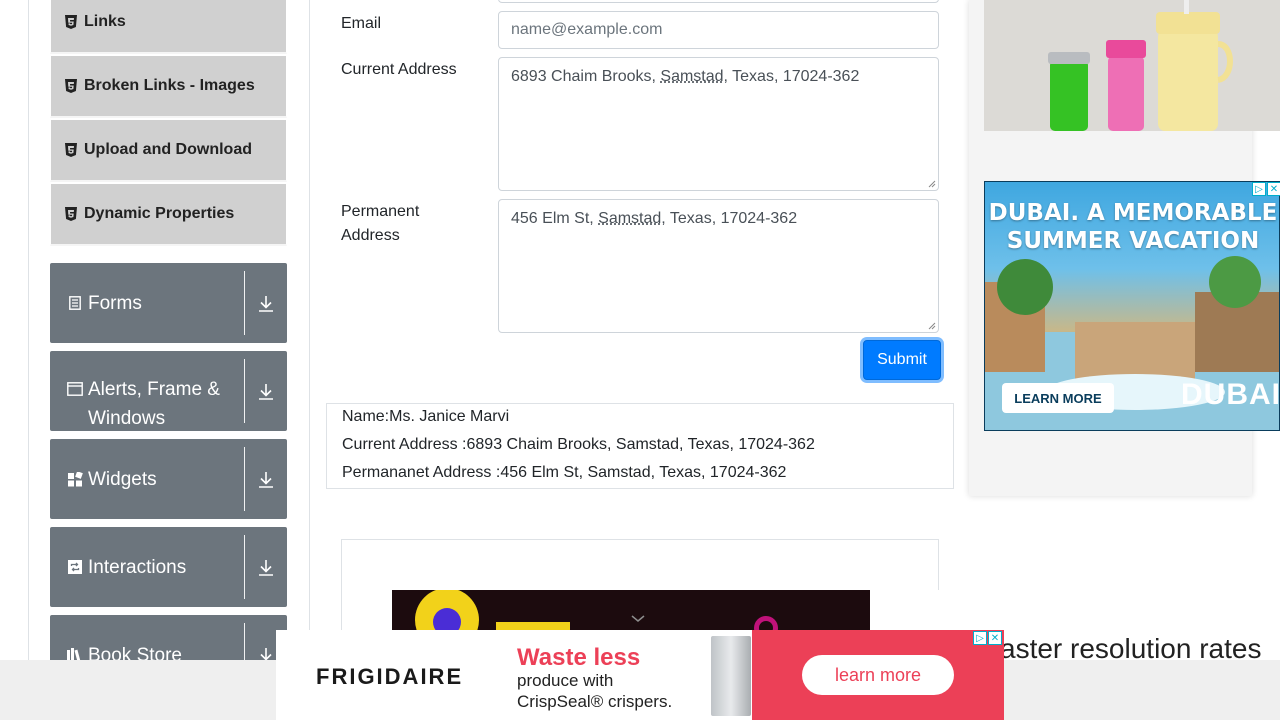 The width and height of the screenshot is (1280, 720). I want to click on current-address-text: 6893 Chaim Brooks,, so click(585, 76).